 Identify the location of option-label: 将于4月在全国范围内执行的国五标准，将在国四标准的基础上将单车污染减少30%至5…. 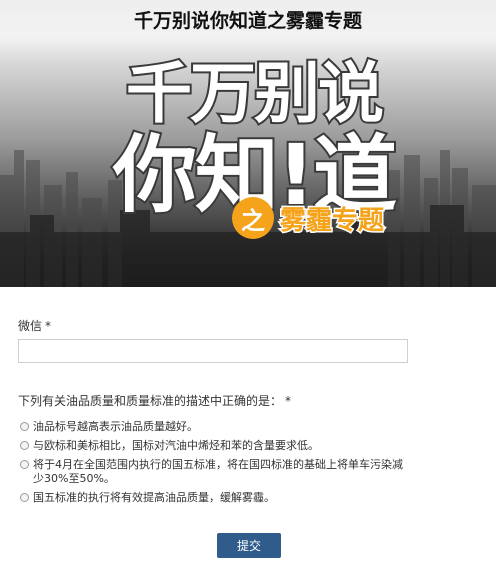
(218, 471).